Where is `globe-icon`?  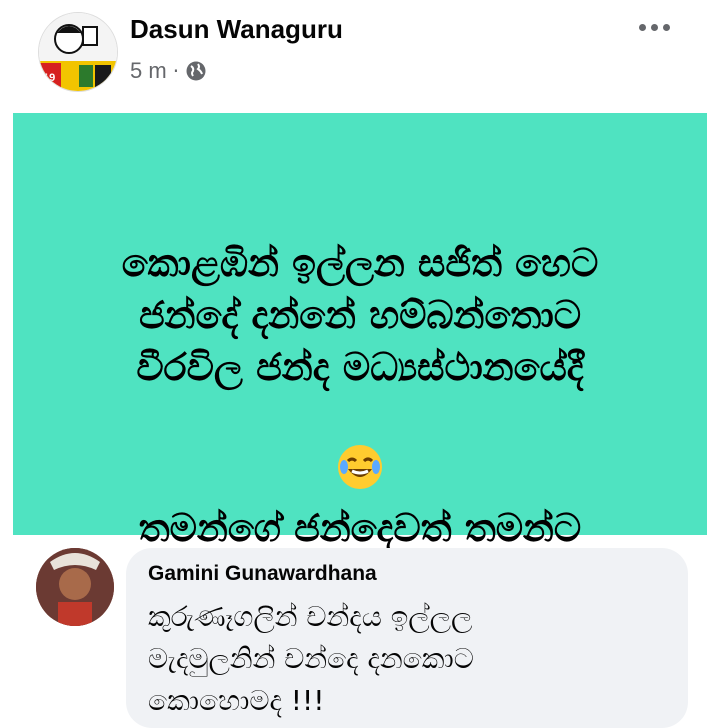
globe-icon is located at coordinates (196, 71).